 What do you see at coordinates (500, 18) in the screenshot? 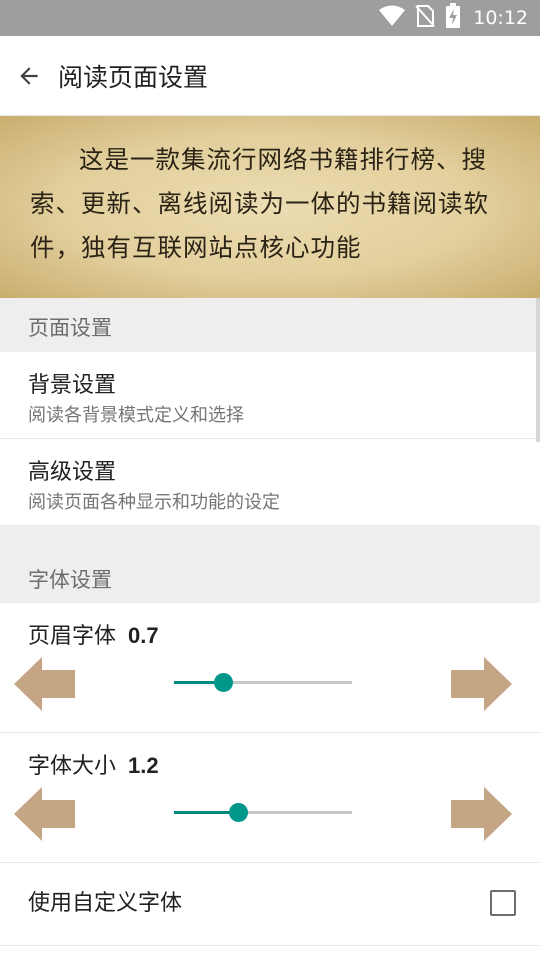
I see `status-time: 10:12` at bounding box center [500, 18].